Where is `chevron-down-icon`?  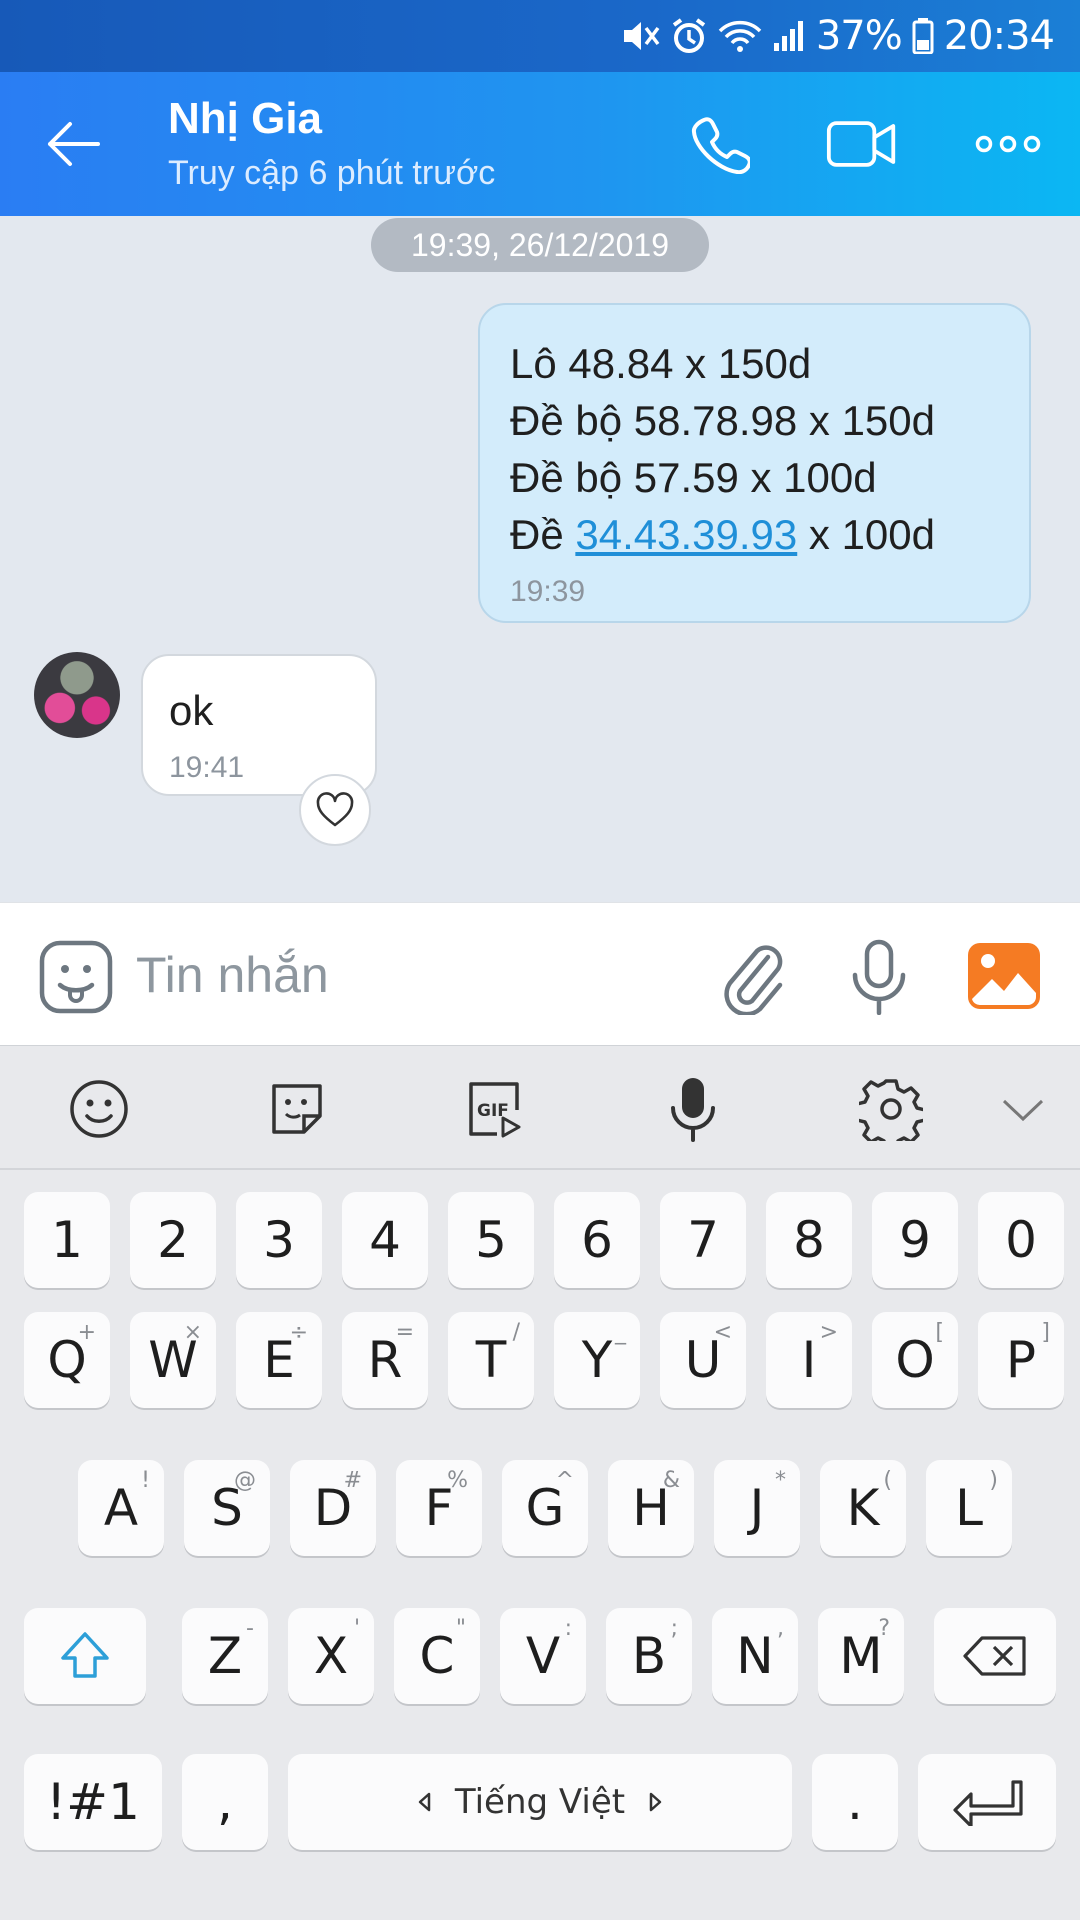
chevron-down-icon is located at coordinates (1023, 1110).